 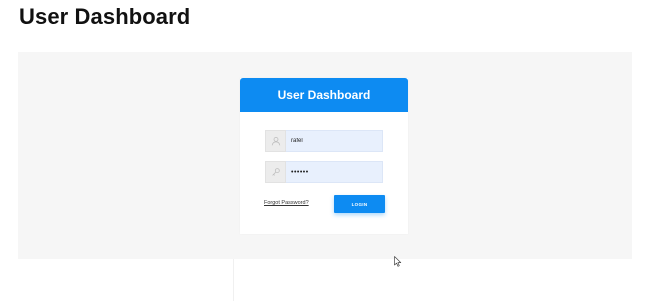 I want to click on page-title: User Dashboard, so click(x=105, y=16).